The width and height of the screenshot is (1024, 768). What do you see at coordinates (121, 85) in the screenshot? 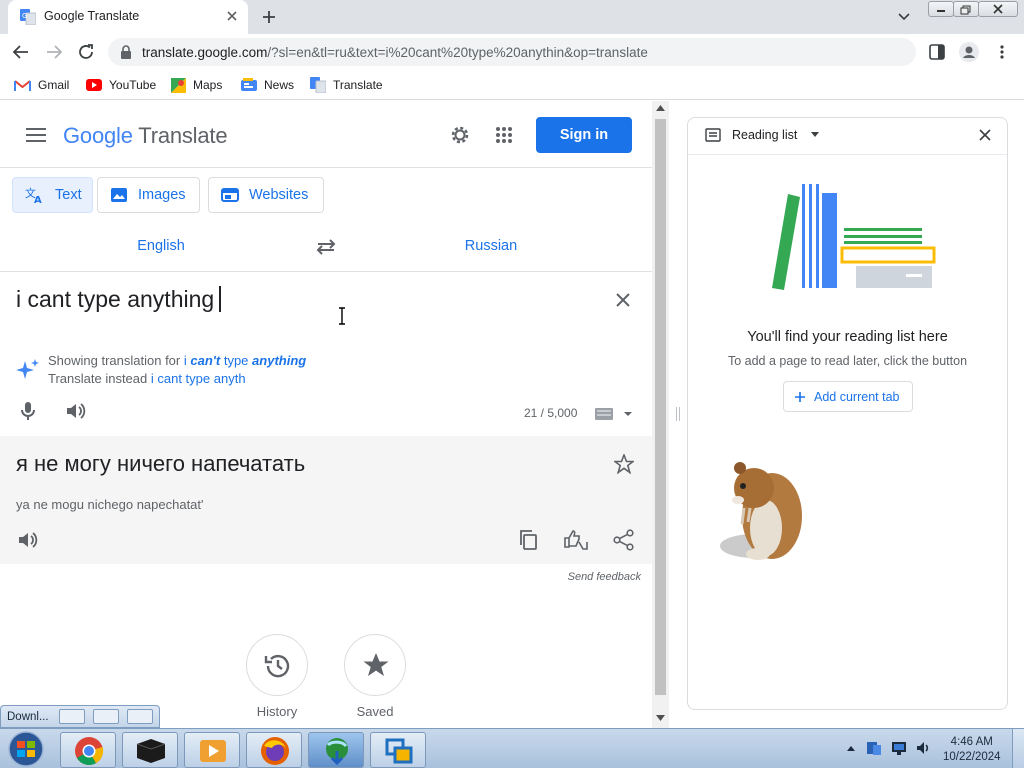
I see `bookmark-youtube: YouTube` at bounding box center [121, 85].